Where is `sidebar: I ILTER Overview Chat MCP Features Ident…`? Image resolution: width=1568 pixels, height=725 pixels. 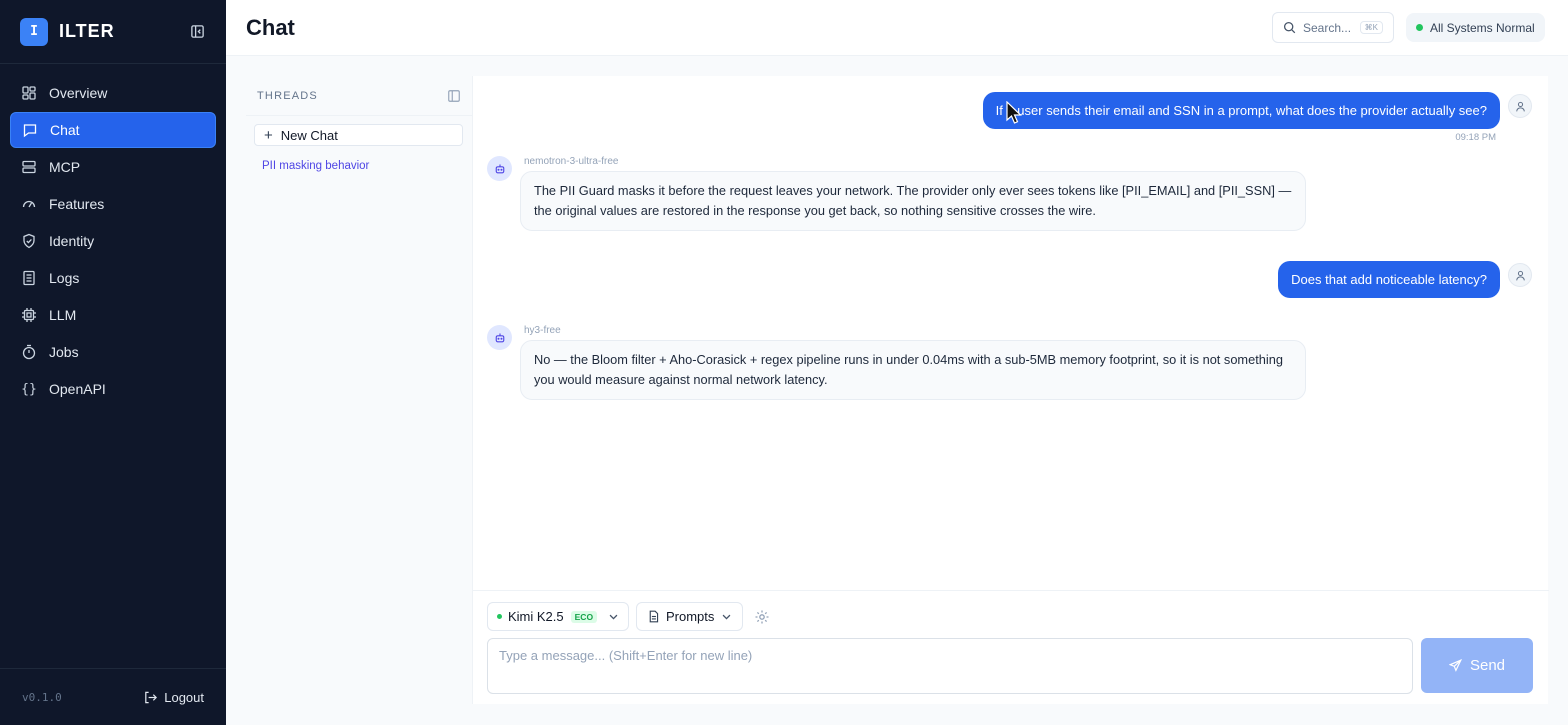
sidebar: I ILTER Overview Chat MCP Features Ident… is located at coordinates (113, 362).